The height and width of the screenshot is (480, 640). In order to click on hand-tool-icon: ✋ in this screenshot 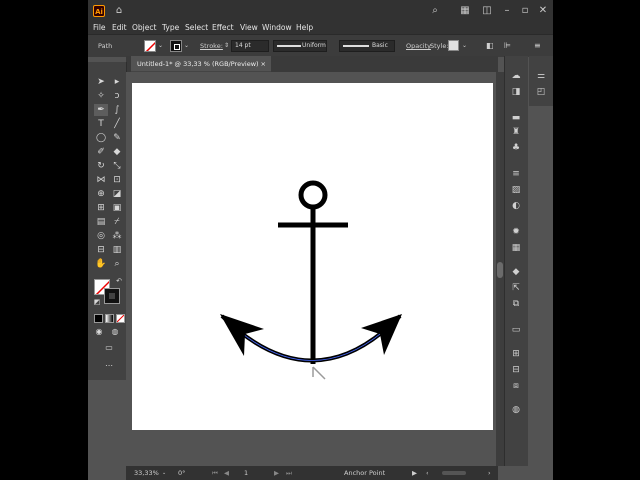, I will do `click(101, 264)`.